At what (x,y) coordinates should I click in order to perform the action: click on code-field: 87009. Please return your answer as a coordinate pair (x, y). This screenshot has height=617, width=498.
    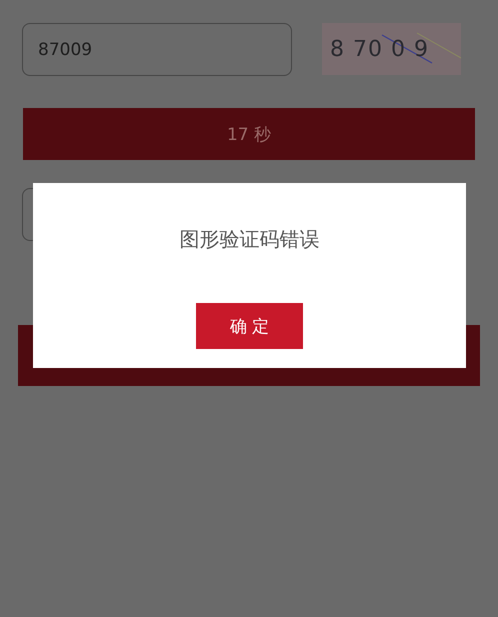
    Looking at the image, I should click on (157, 49).